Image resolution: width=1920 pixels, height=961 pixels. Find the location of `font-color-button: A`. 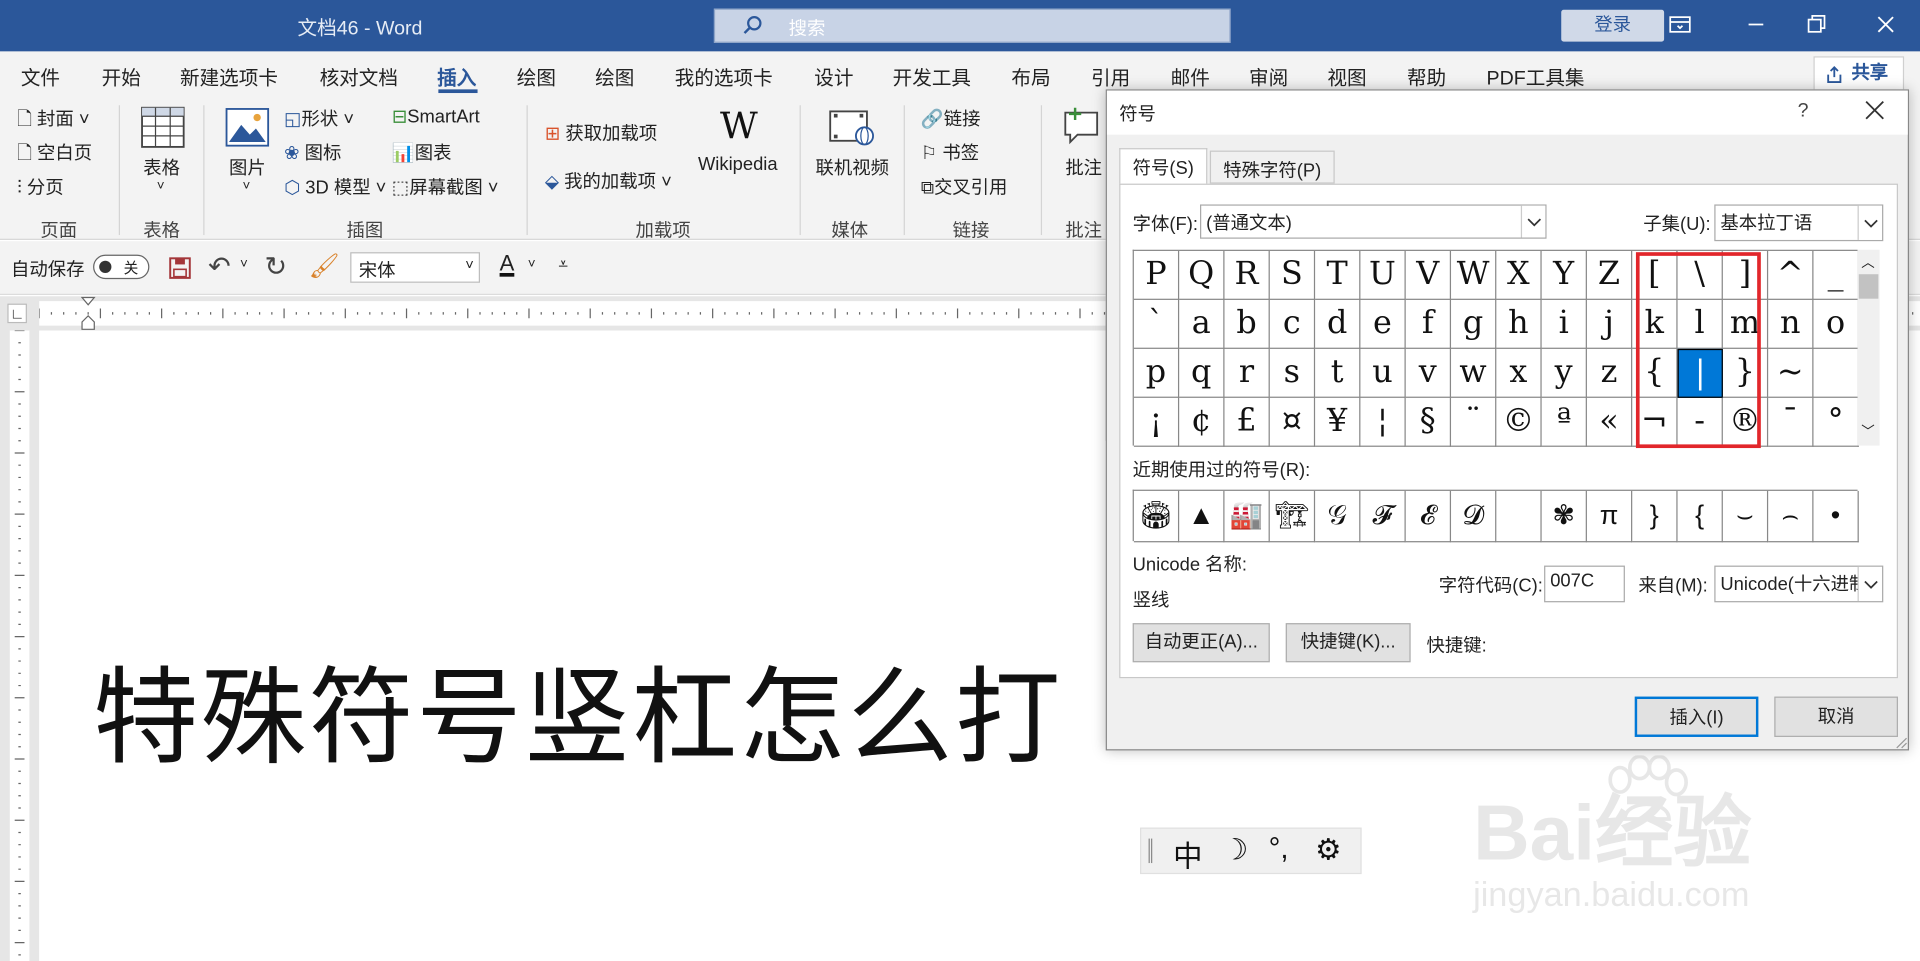

font-color-button: A is located at coordinates (507, 264).